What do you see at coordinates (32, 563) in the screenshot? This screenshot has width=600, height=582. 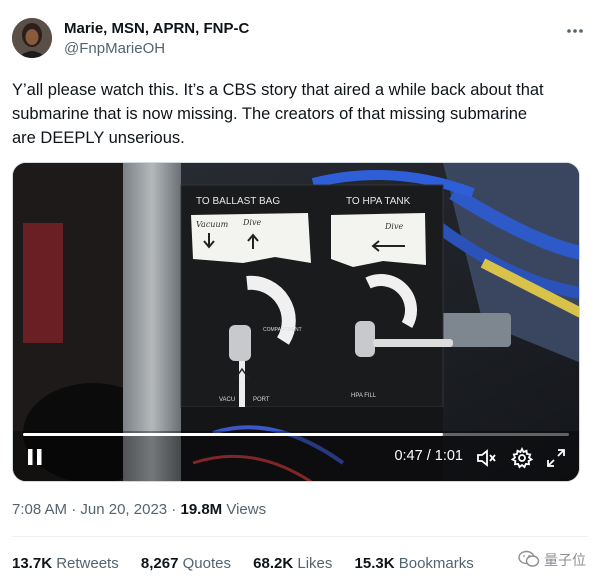 I see `stat-number: 13.7K` at bounding box center [32, 563].